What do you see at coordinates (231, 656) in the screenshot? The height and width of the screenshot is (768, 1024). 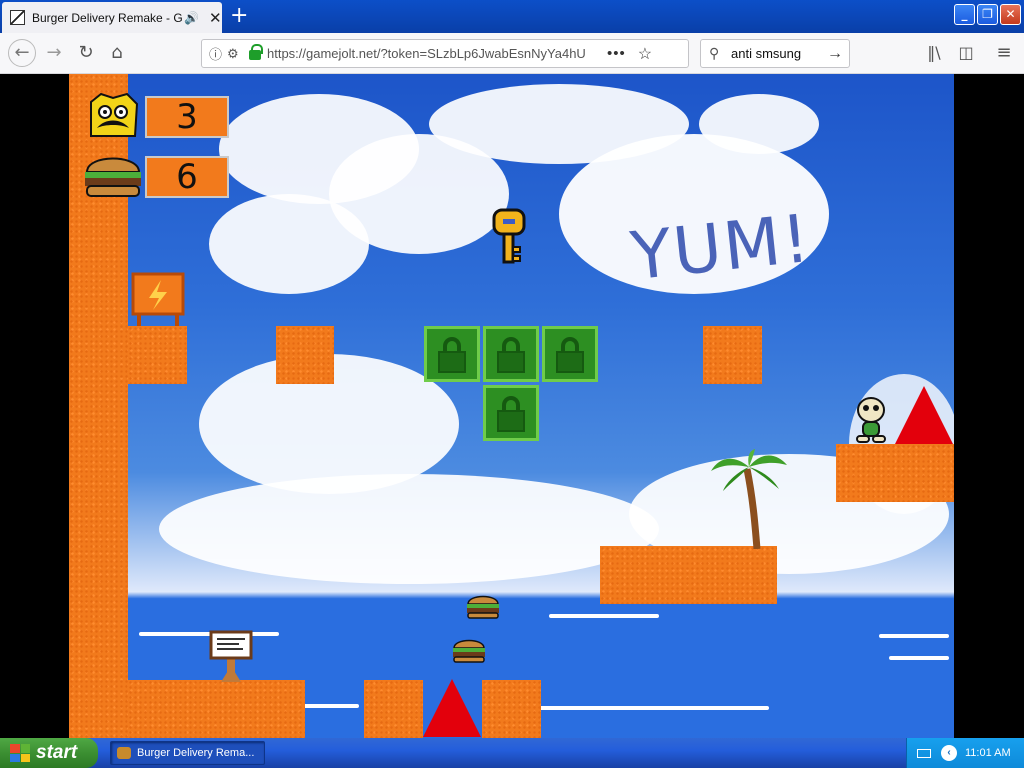 I see `signpost-icon` at bounding box center [231, 656].